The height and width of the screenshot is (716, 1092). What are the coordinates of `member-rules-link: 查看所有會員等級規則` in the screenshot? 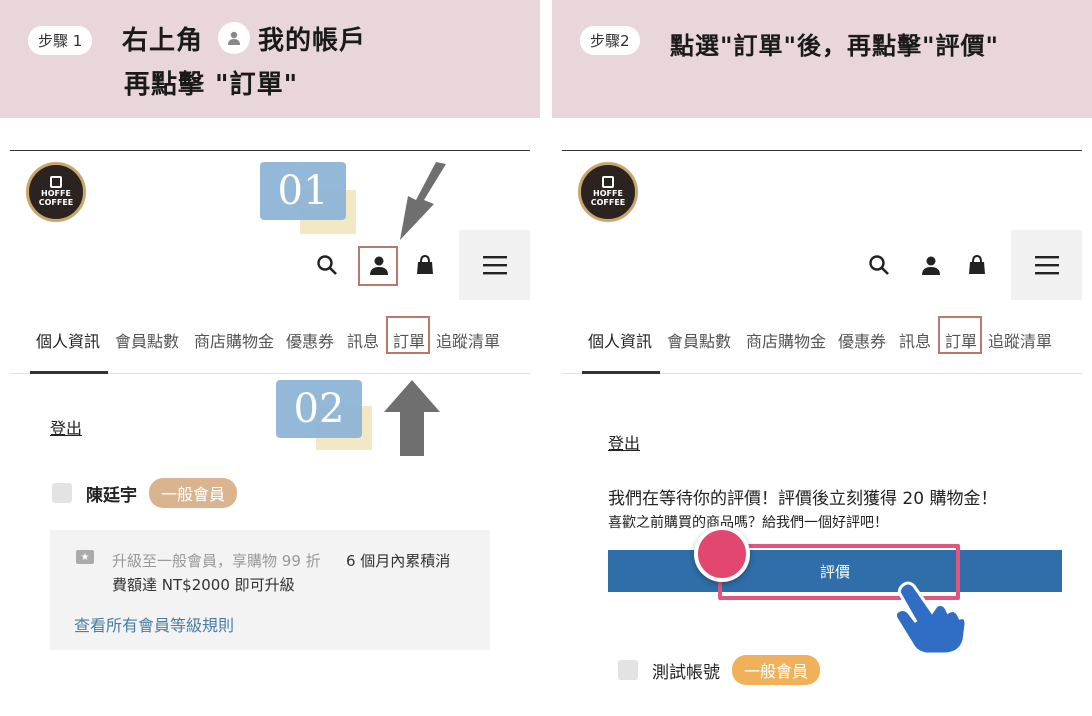 It's located at (154, 624).